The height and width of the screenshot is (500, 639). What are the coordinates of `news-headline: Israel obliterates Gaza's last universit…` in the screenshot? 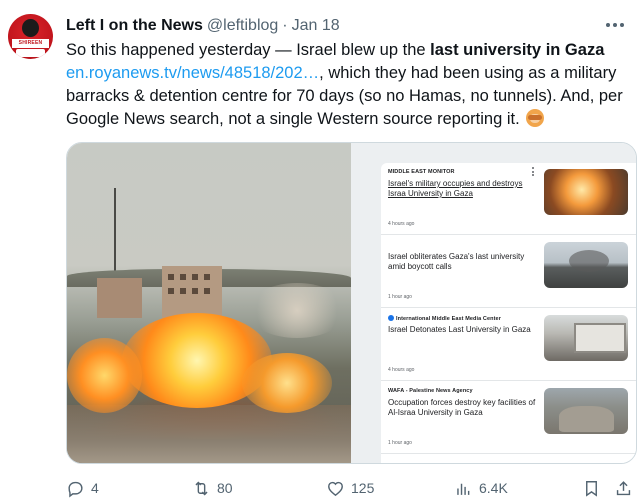 It's located at (456, 261).